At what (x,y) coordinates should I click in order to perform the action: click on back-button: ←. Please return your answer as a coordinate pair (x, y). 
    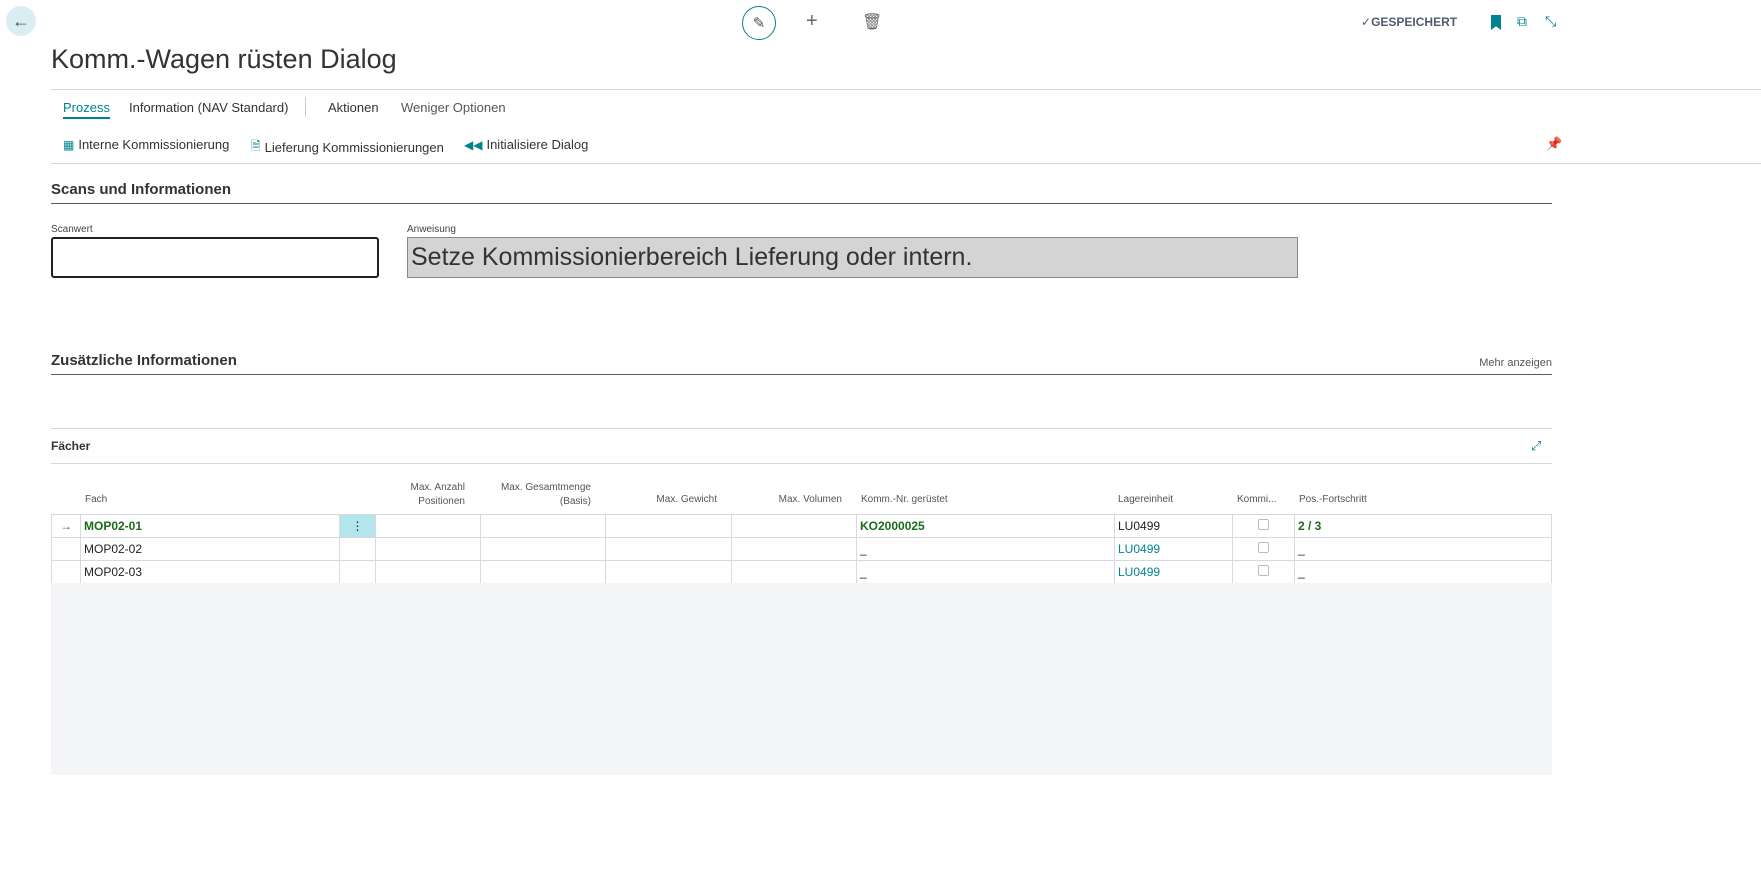
    Looking at the image, I should click on (21, 21).